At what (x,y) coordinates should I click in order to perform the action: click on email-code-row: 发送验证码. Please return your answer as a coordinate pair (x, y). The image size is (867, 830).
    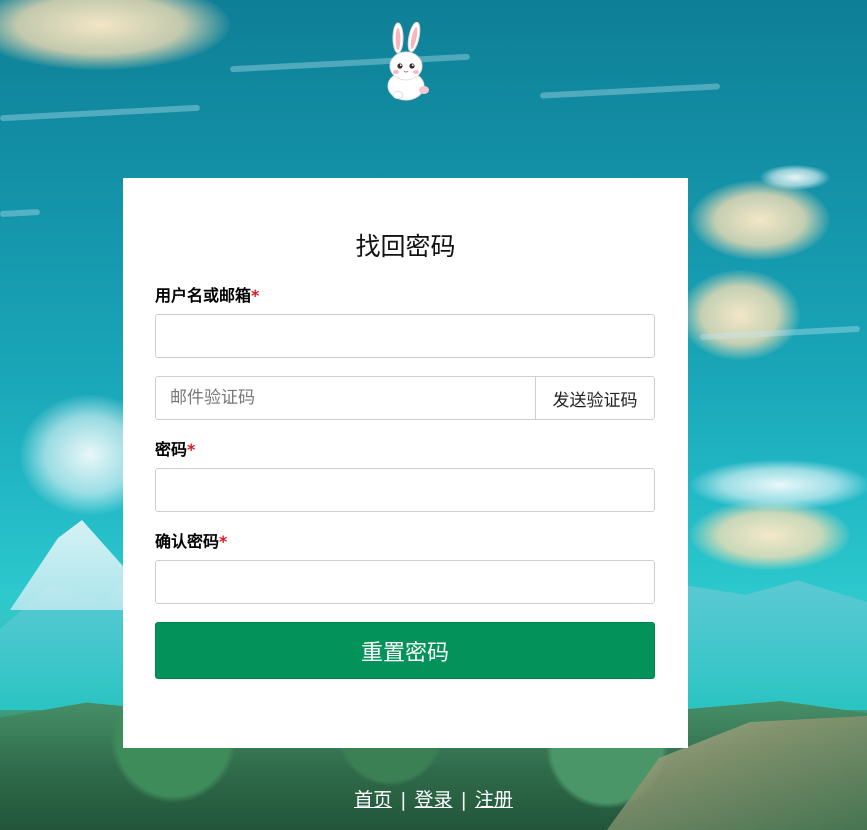
    Looking at the image, I should click on (405, 398).